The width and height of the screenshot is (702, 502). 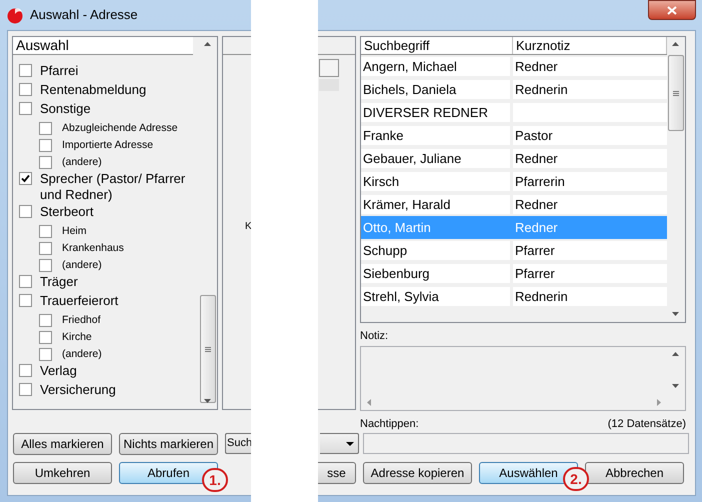 I want to click on table-cell: Kirsch, so click(x=435, y=181).